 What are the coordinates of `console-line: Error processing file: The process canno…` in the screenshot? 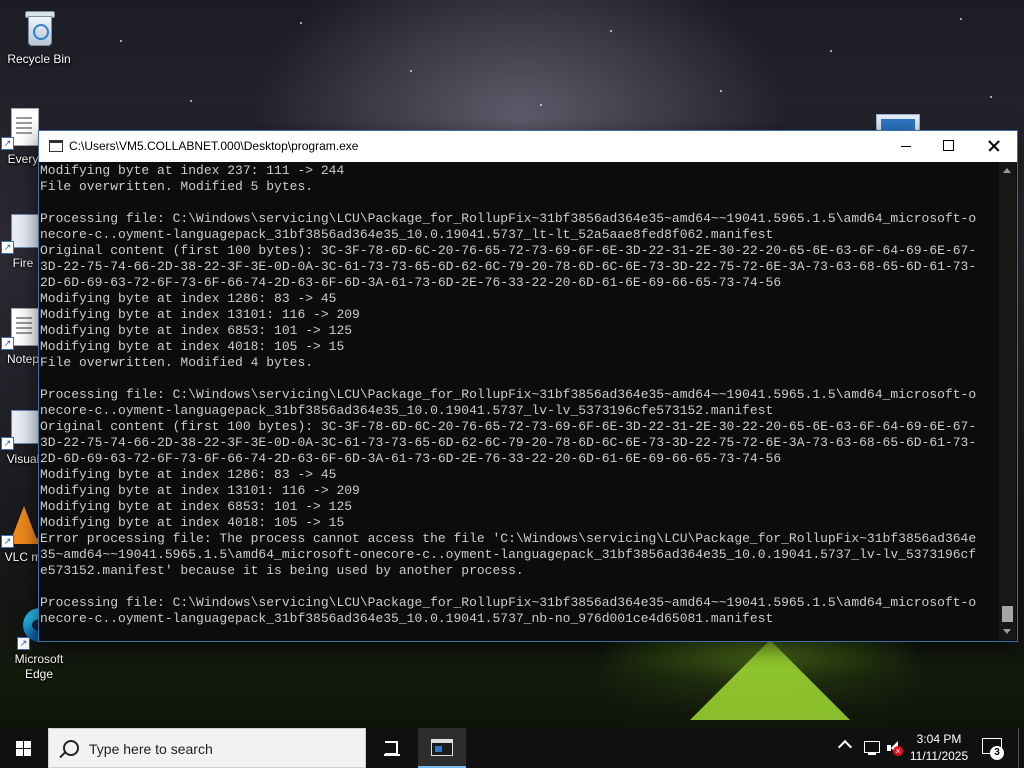 It's located at (508, 538).